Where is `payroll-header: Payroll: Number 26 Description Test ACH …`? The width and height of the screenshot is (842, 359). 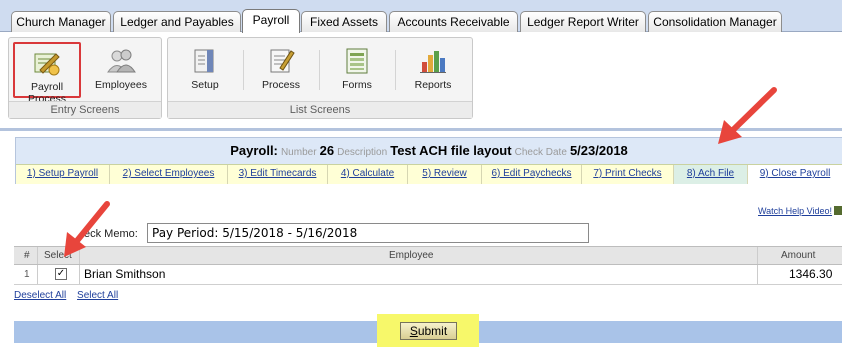
payroll-header: Payroll: Number 26 Description Test ACH … is located at coordinates (429, 151).